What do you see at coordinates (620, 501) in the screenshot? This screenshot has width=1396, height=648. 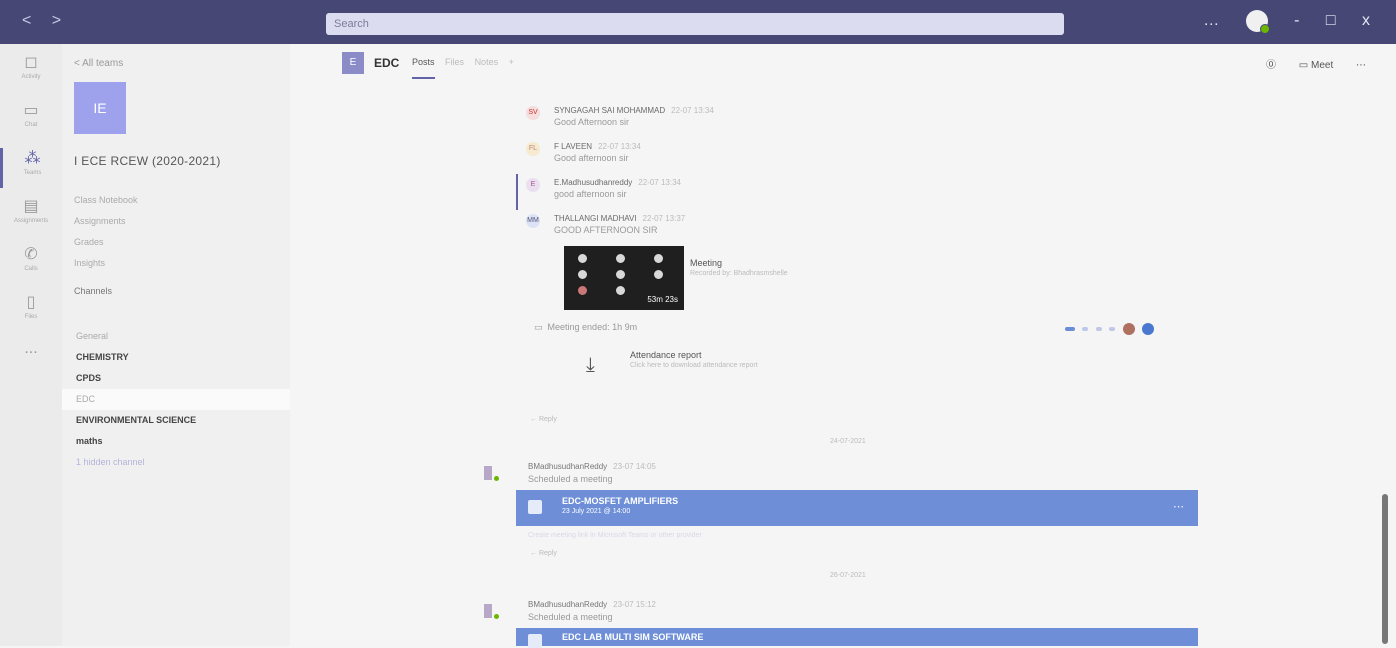 I see `meeting-card-title: EDC-MOSFET AMPLIFIERS` at bounding box center [620, 501].